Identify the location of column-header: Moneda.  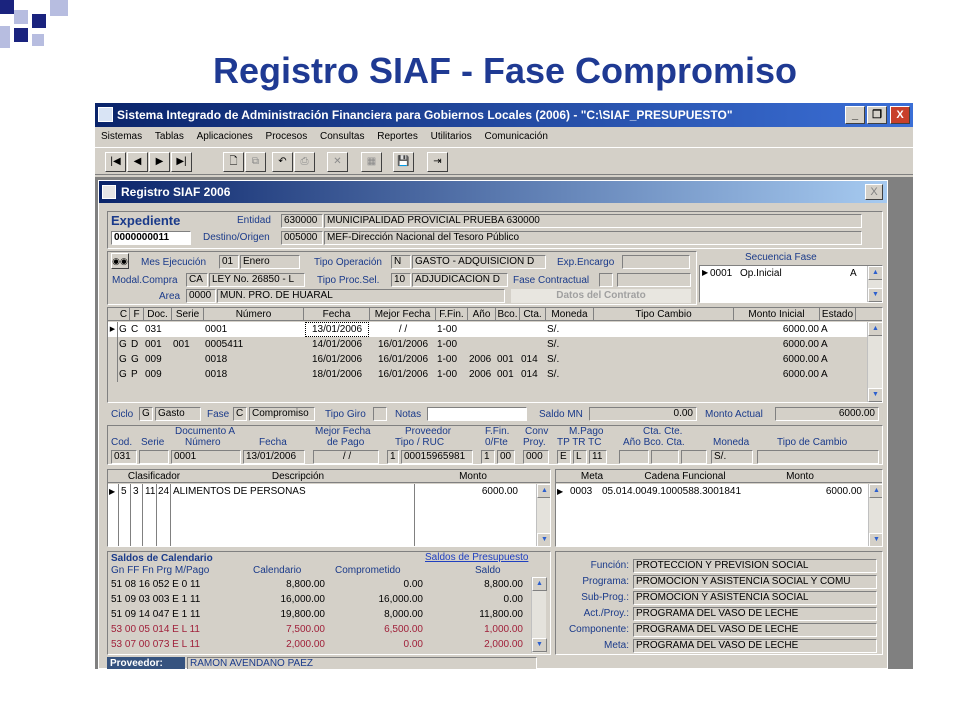
(570, 314).